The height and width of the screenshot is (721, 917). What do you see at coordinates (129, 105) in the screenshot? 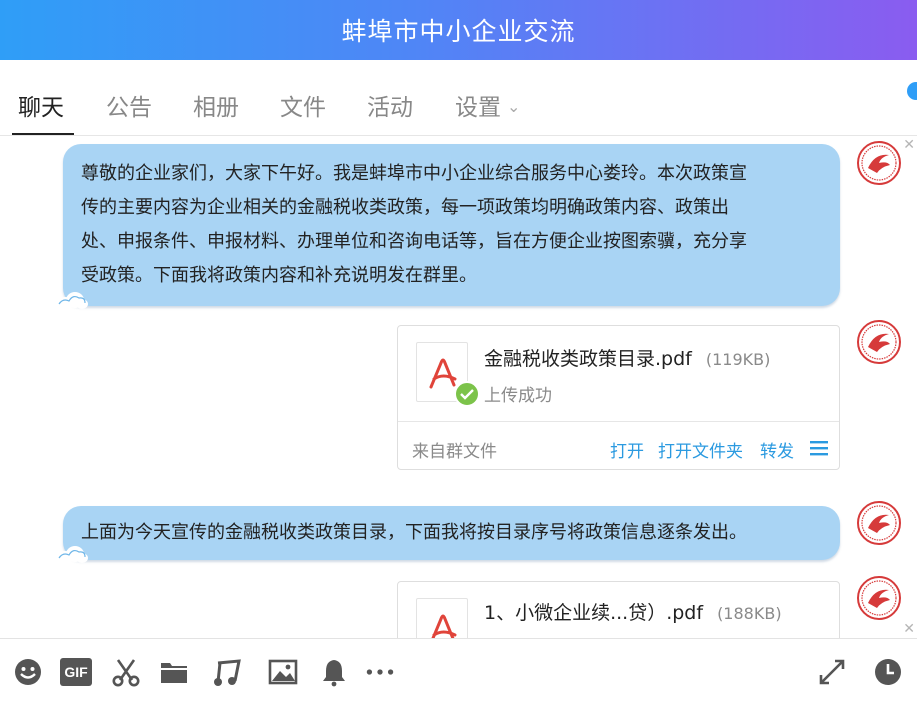
I see `tab-announcements: 公告` at bounding box center [129, 105].